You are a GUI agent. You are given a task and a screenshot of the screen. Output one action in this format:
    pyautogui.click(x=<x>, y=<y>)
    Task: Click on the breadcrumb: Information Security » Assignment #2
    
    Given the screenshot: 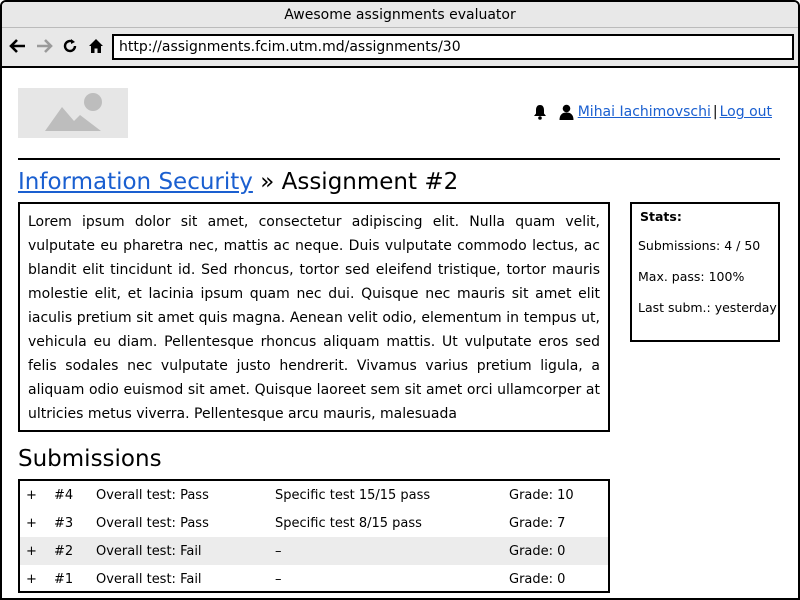 What is the action you would take?
    pyautogui.click(x=238, y=182)
    